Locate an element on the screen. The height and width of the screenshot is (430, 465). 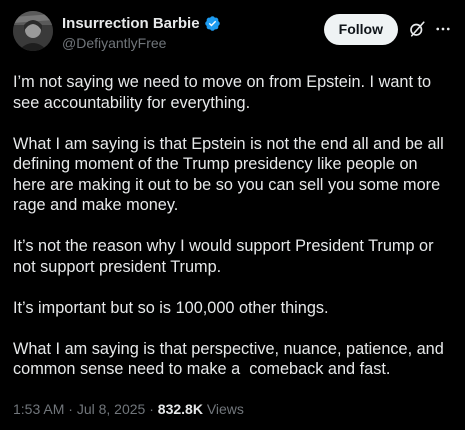
avatar is located at coordinates (33, 31).